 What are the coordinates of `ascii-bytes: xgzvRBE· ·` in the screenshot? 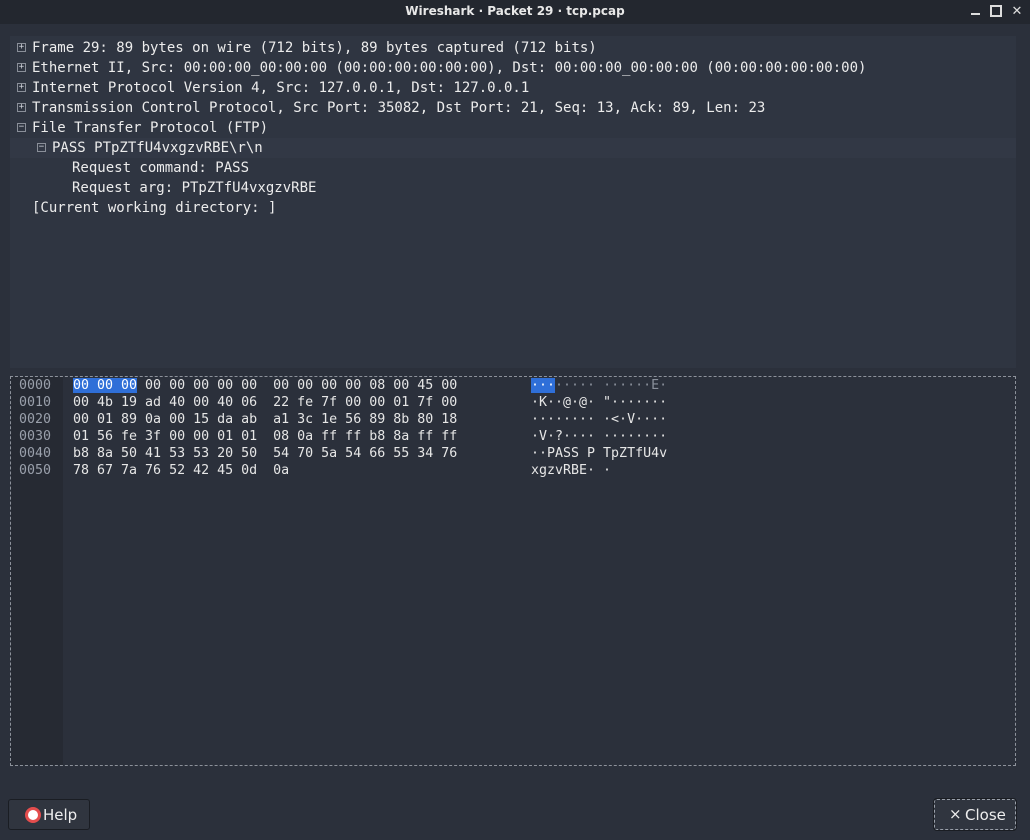 It's located at (571, 470).